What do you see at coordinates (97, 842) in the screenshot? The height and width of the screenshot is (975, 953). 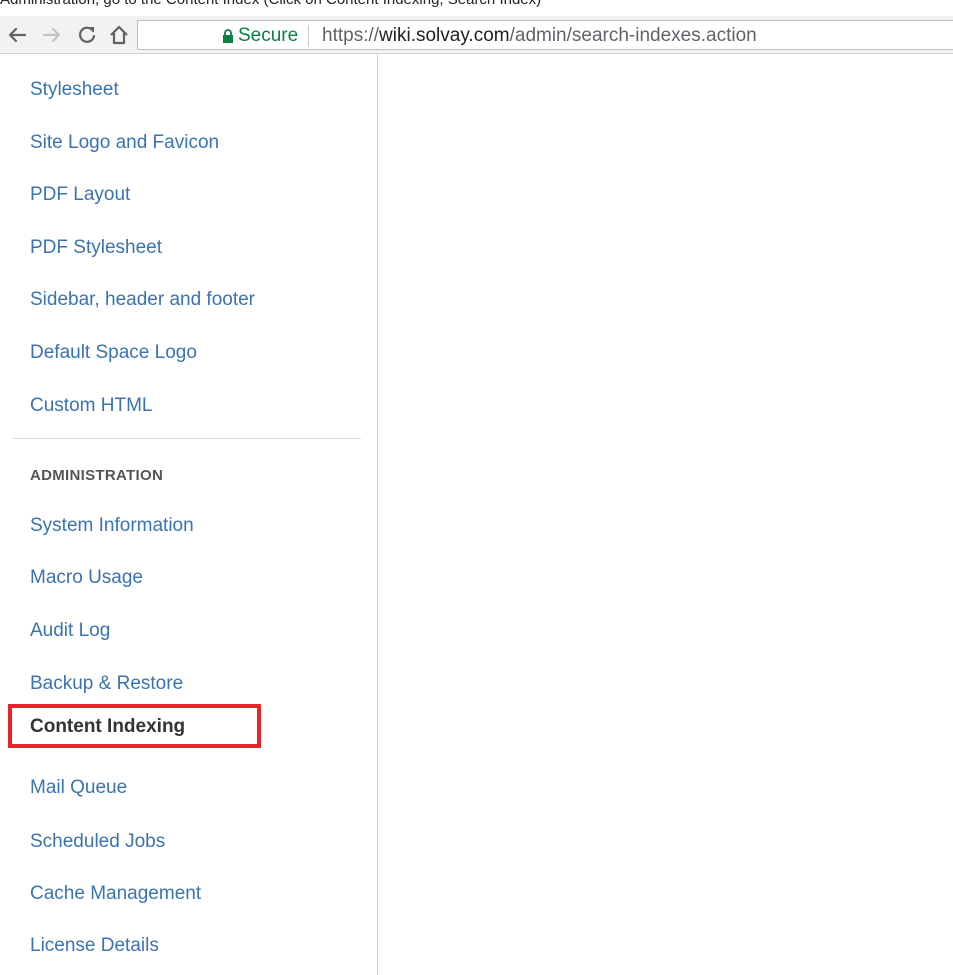 I see `sidebar-item-scheduled-jobs: Scheduled Jobs` at bounding box center [97, 842].